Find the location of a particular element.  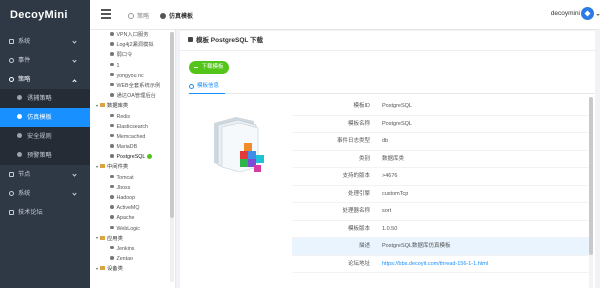

tree-item: ActiveMQ is located at coordinates (132, 208).